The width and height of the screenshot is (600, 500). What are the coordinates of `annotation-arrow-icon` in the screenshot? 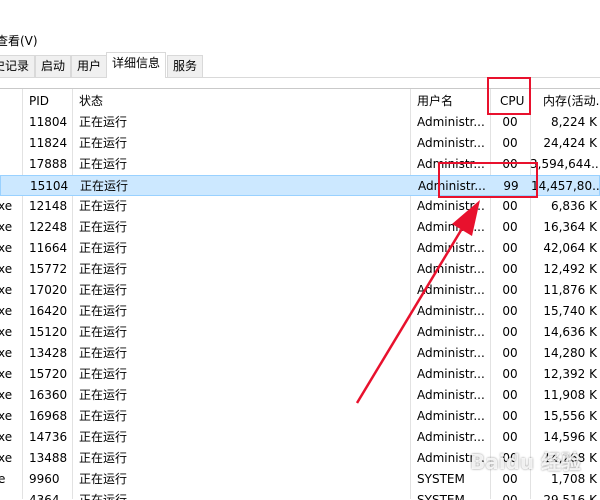 It's located at (417, 302).